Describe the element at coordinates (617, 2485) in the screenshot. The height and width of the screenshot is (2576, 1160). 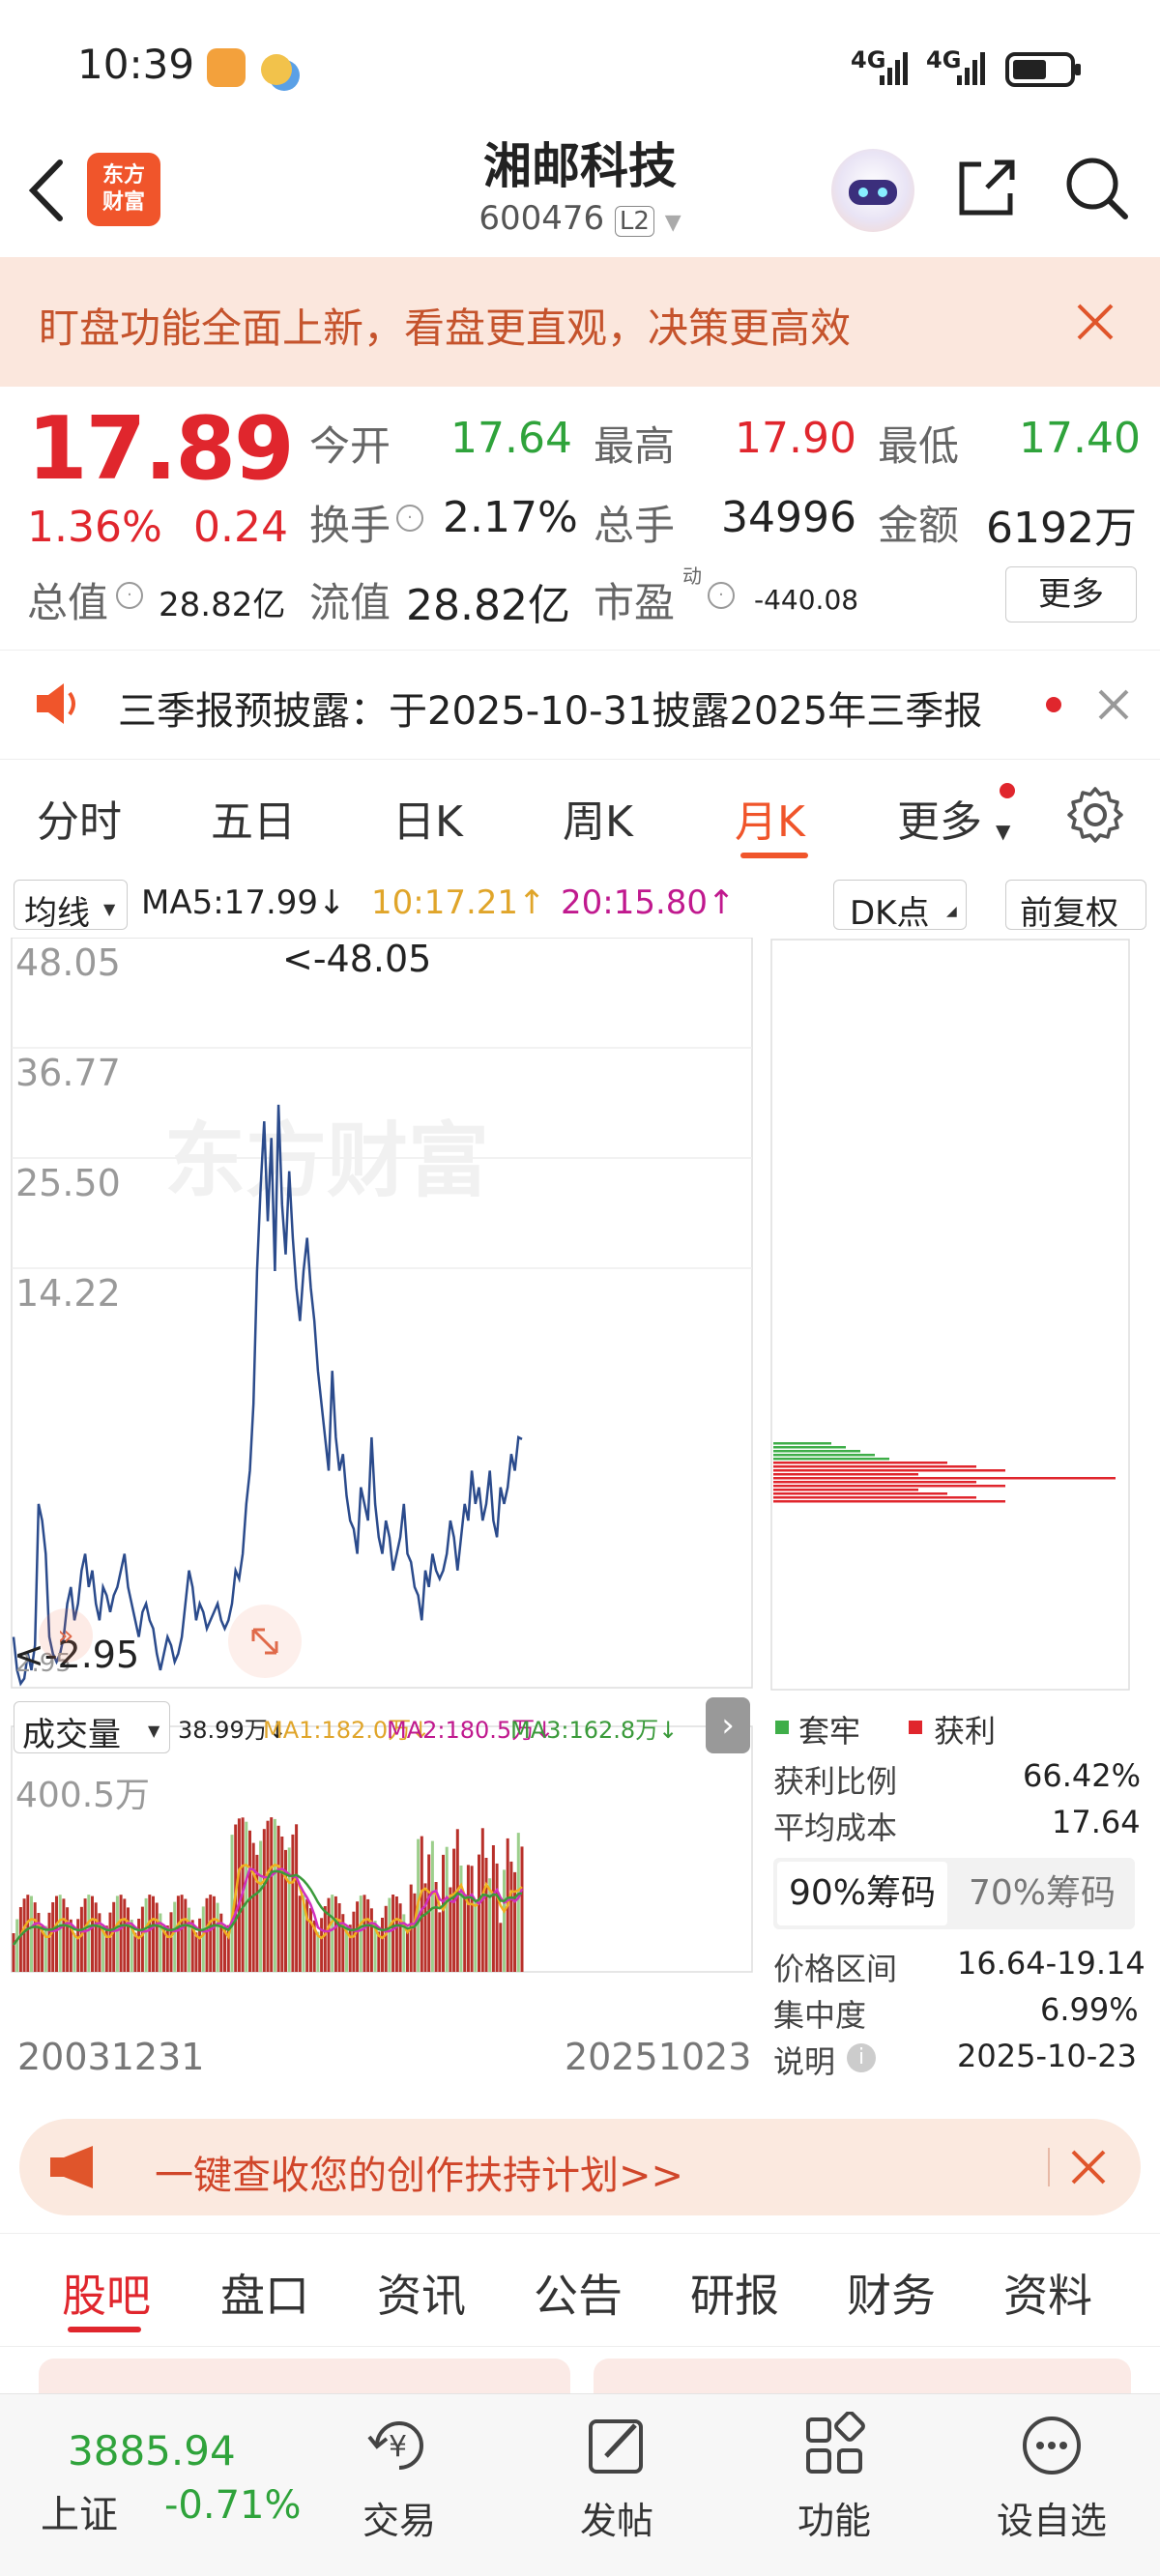
I see `post-button: 发帖` at that location.